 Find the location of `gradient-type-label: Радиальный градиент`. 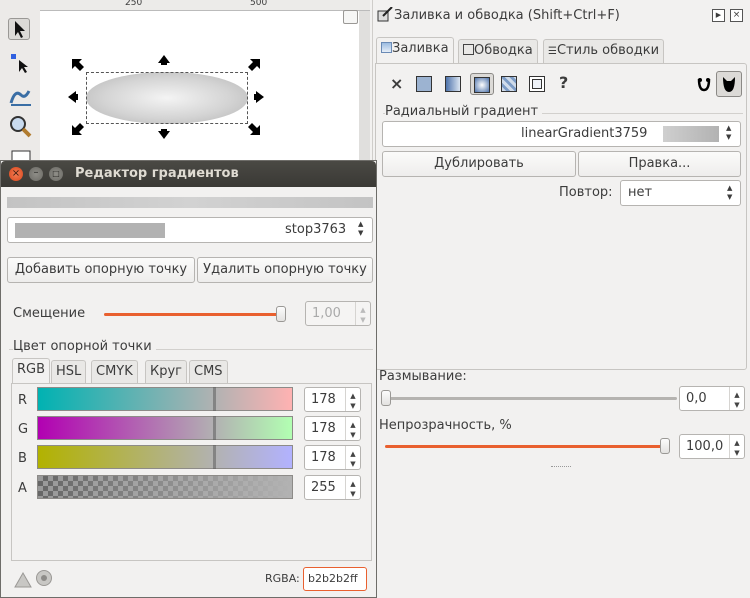

gradient-type-label: Радиальный градиент is located at coordinates (464, 111).